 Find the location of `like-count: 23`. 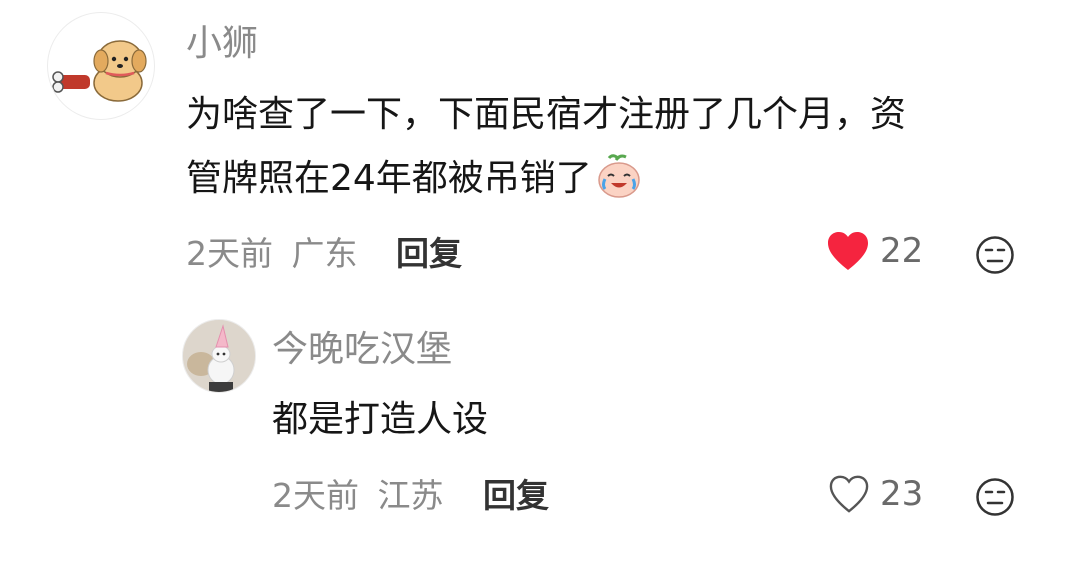

like-count: 23 is located at coordinates (902, 494).